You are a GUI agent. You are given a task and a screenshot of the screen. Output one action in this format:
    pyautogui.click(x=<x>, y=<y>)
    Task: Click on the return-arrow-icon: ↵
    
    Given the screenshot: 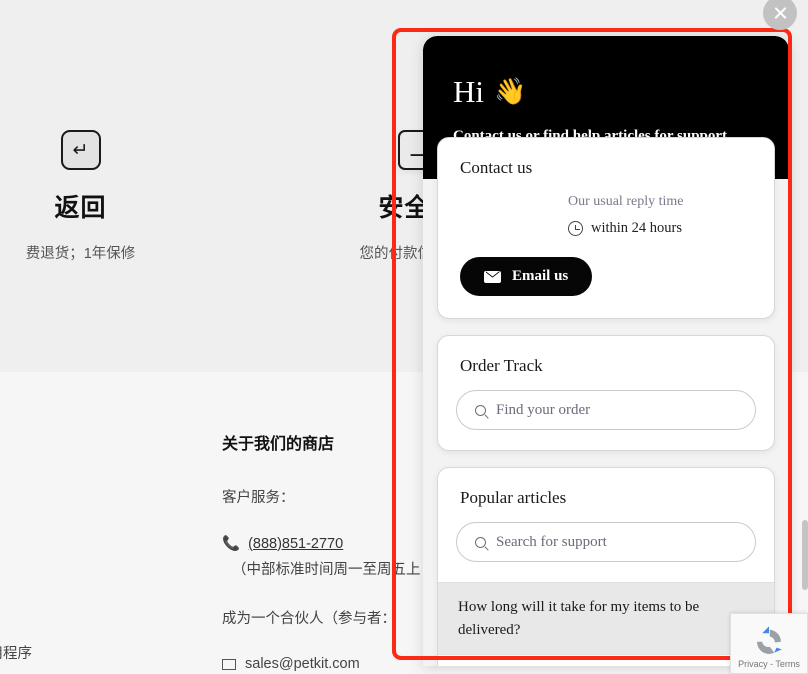 What is the action you would take?
    pyautogui.click(x=80, y=150)
    